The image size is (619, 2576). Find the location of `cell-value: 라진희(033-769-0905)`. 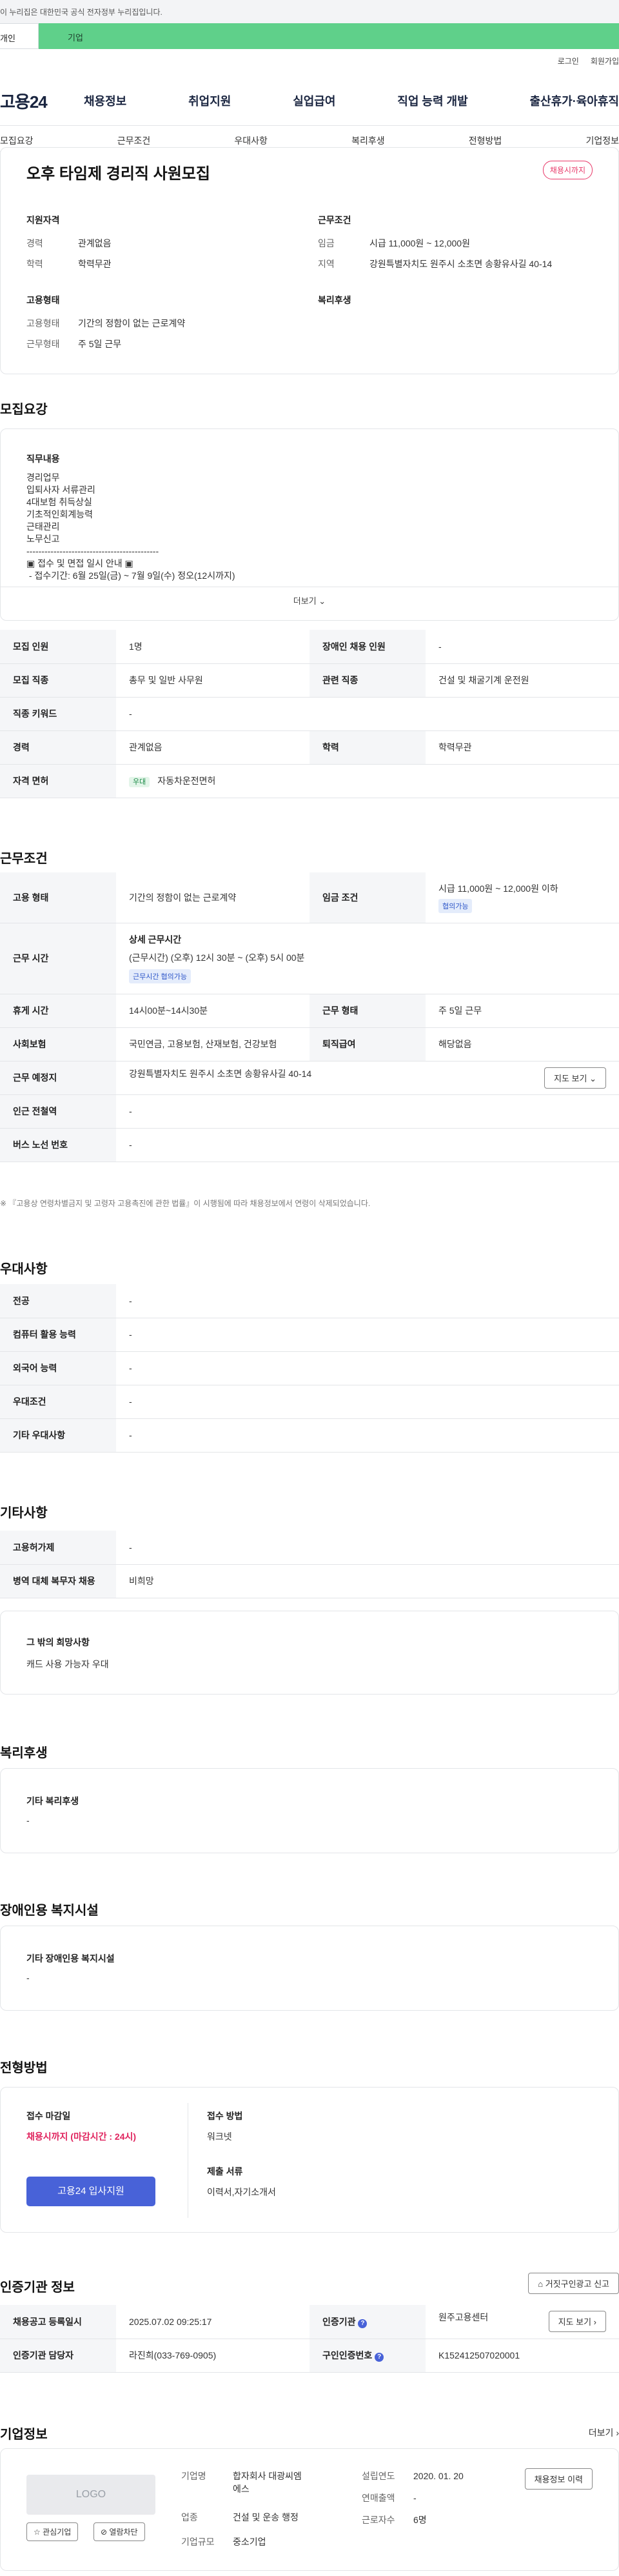

cell-value: 라진희(033-769-0905) is located at coordinates (213, 2356).